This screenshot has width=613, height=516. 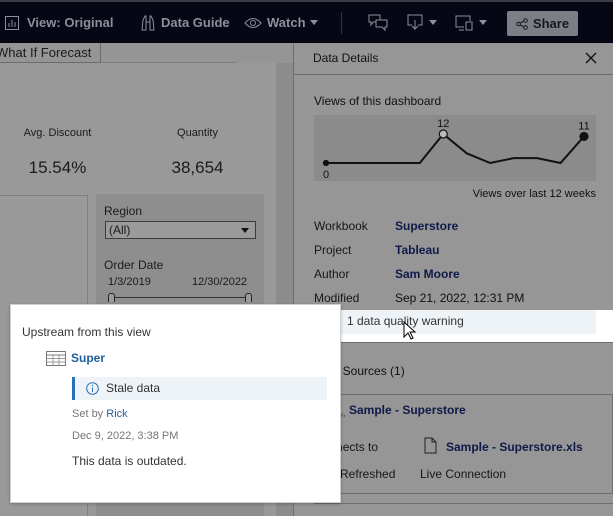 I want to click on share-button: Share, so click(x=542, y=23).